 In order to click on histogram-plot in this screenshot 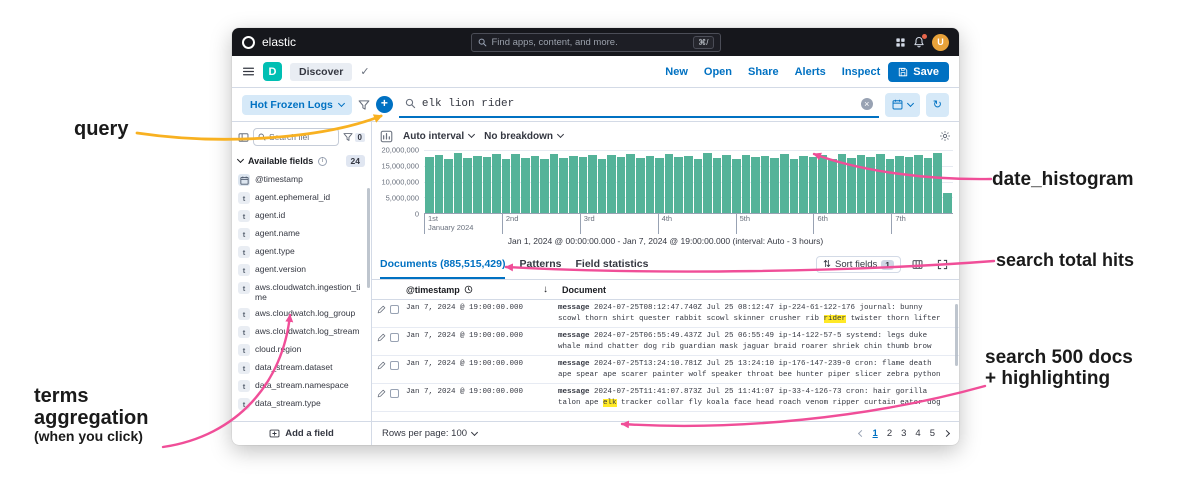, I will do `click(688, 182)`.